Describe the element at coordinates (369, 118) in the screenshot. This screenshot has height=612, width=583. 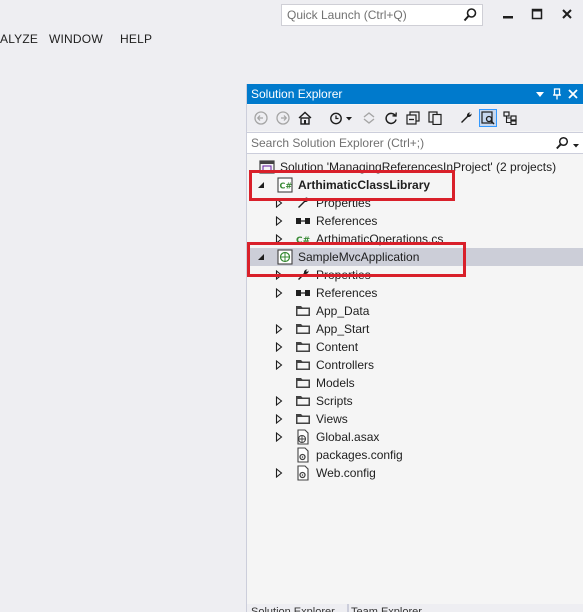
I see `sync-icon` at that location.